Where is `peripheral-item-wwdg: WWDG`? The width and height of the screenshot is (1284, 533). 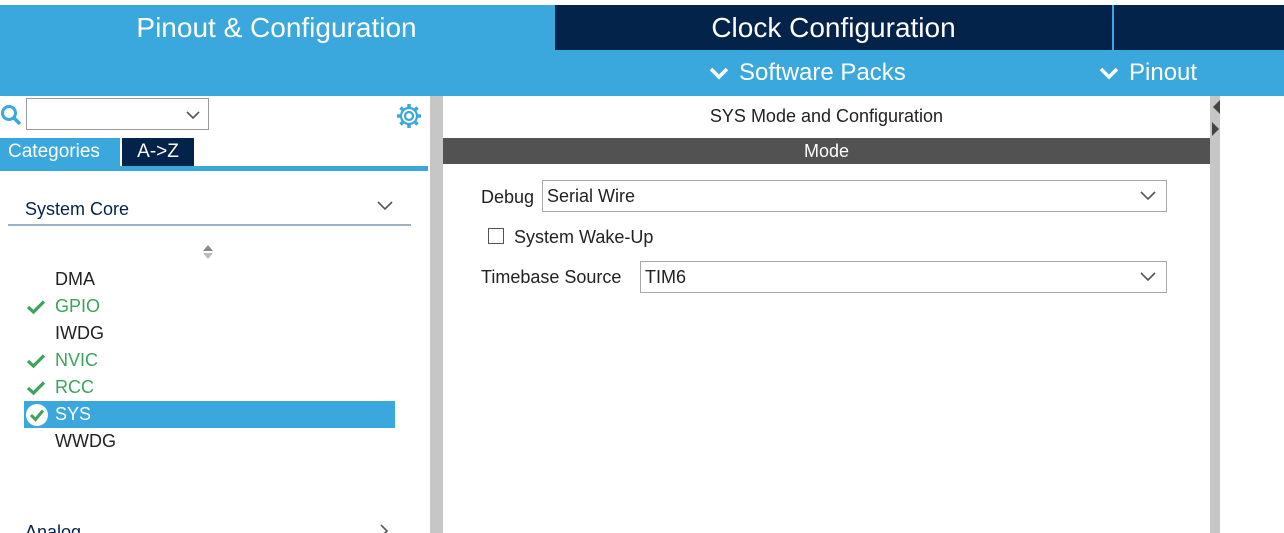 peripheral-item-wwdg: WWDG is located at coordinates (209, 441).